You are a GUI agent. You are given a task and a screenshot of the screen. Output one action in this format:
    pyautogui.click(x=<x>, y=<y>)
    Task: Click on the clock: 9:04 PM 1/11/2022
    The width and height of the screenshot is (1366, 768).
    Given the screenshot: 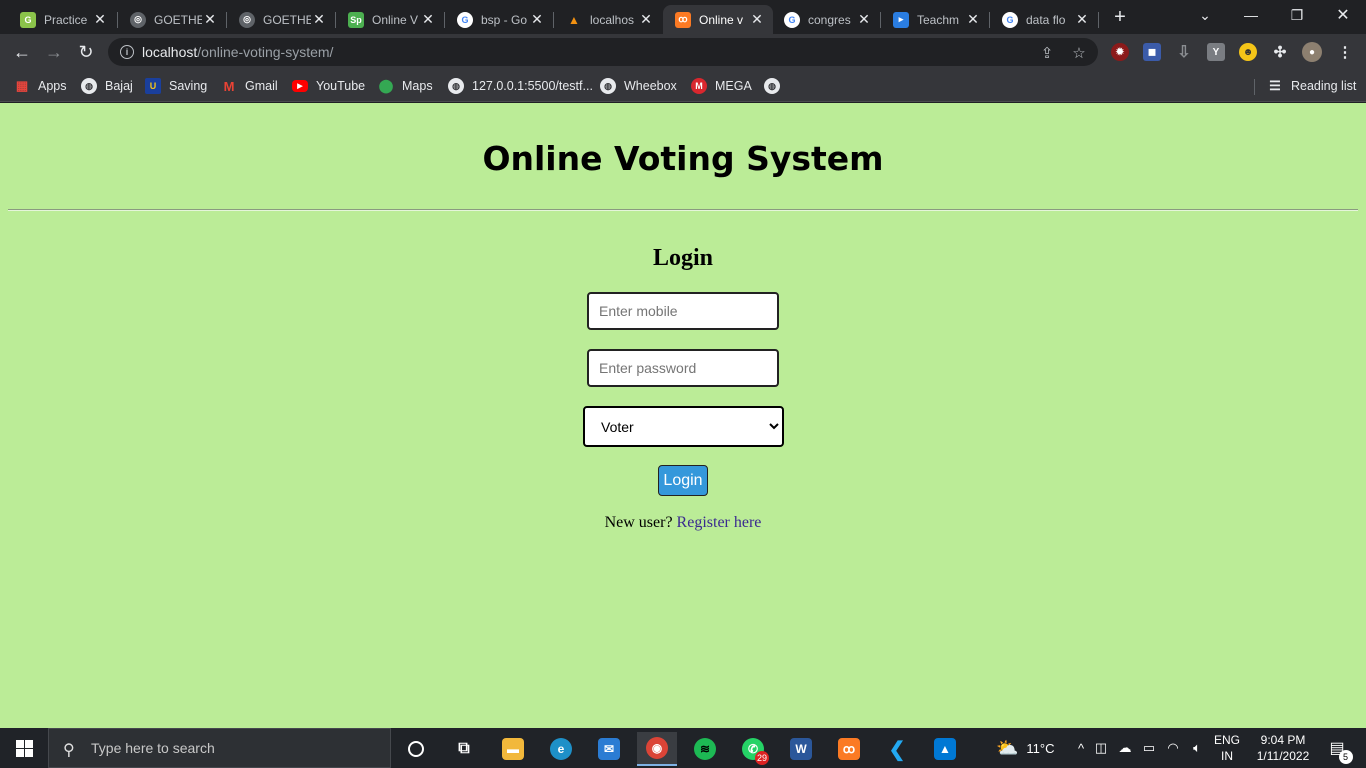 What is the action you would take?
    pyautogui.click(x=1283, y=748)
    